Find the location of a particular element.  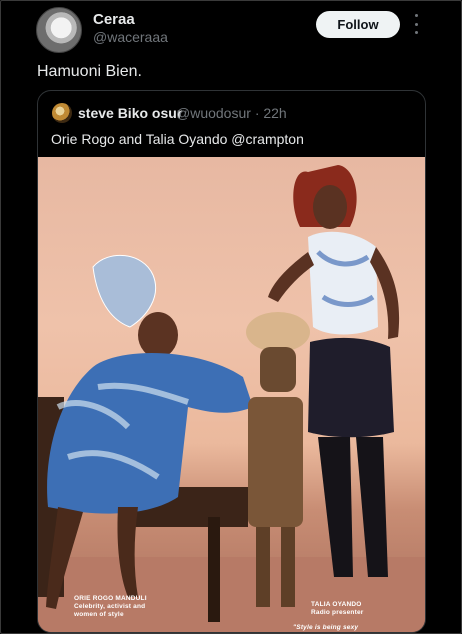

caption-right-name: TALIA OYANDO is located at coordinates (336, 604).